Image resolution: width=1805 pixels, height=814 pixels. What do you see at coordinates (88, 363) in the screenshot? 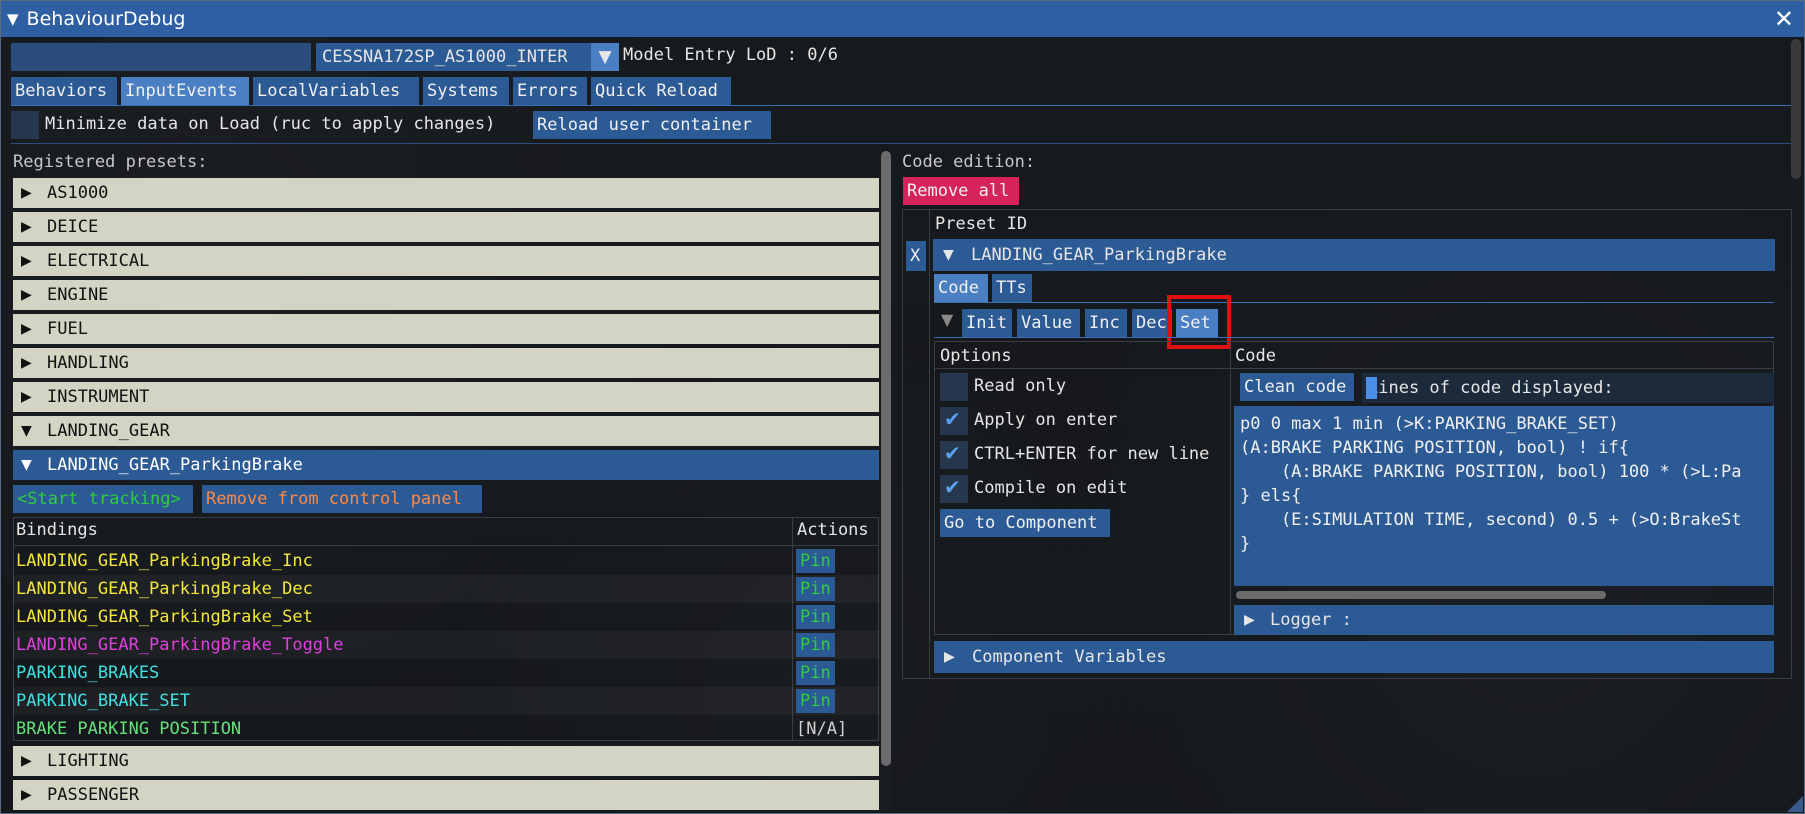
I see `group-label: HANDLING` at bounding box center [88, 363].